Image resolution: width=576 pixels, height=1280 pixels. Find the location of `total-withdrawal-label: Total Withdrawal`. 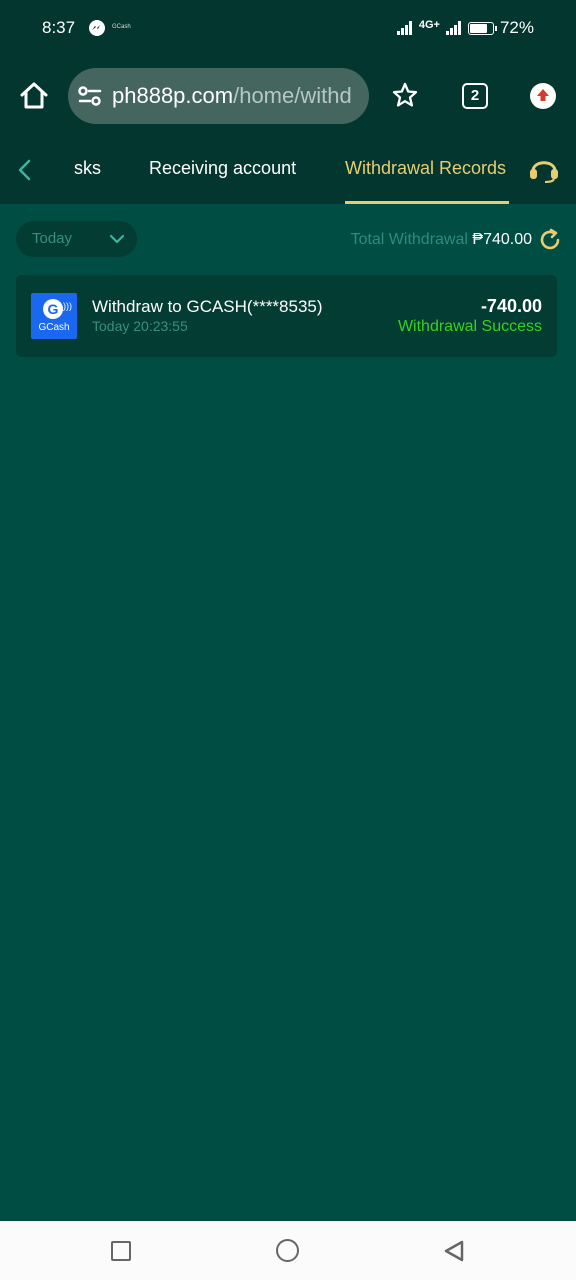

total-withdrawal-label: Total Withdrawal is located at coordinates (409, 239).